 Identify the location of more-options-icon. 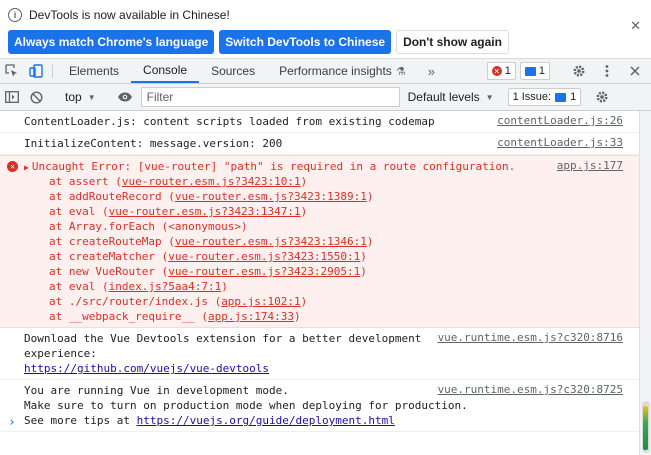
(607, 71).